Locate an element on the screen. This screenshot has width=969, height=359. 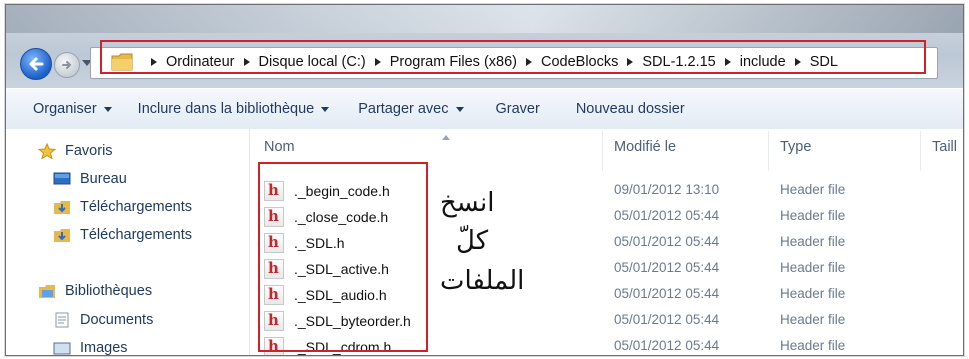
breadcrumb-item-computer: Ordinateur is located at coordinates (200, 62).